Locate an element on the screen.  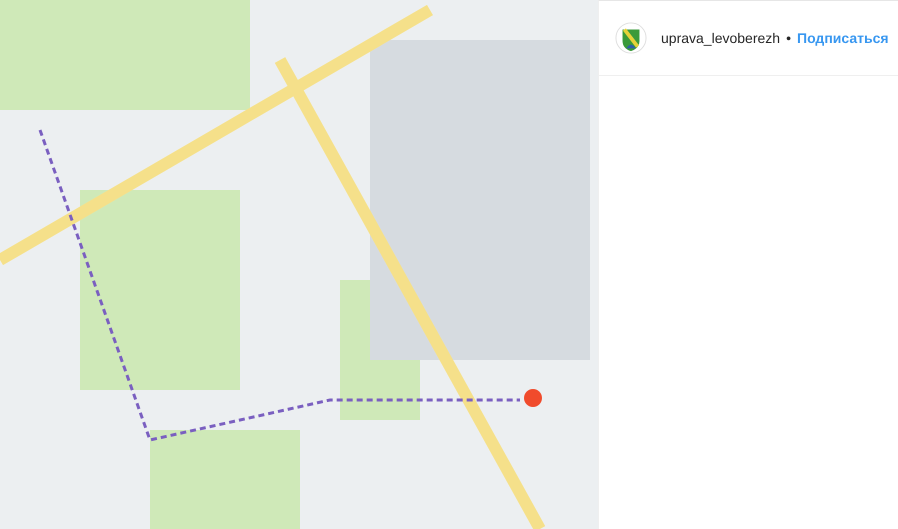
avatar-logo-icon is located at coordinates (631, 38).